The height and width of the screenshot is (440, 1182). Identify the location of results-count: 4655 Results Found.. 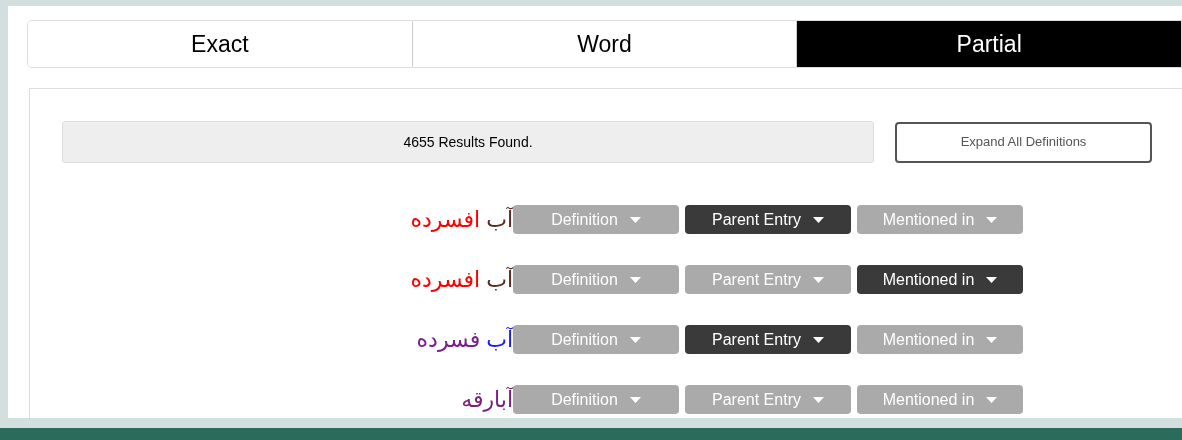
(468, 142).